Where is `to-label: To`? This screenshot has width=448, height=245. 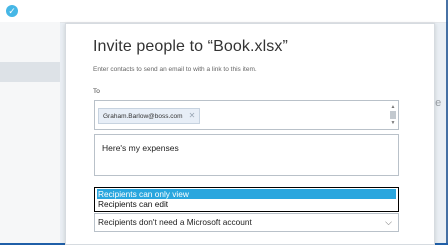 to-label: To is located at coordinates (96, 91).